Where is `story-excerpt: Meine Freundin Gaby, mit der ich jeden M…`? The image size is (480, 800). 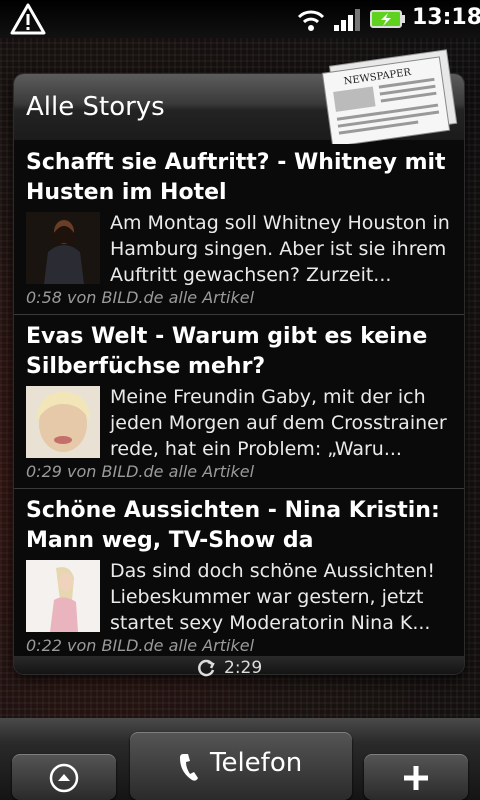 story-excerpt: Meine Freundin Gaby, mit der ich jeden M… is located at coordinates (278, 423).